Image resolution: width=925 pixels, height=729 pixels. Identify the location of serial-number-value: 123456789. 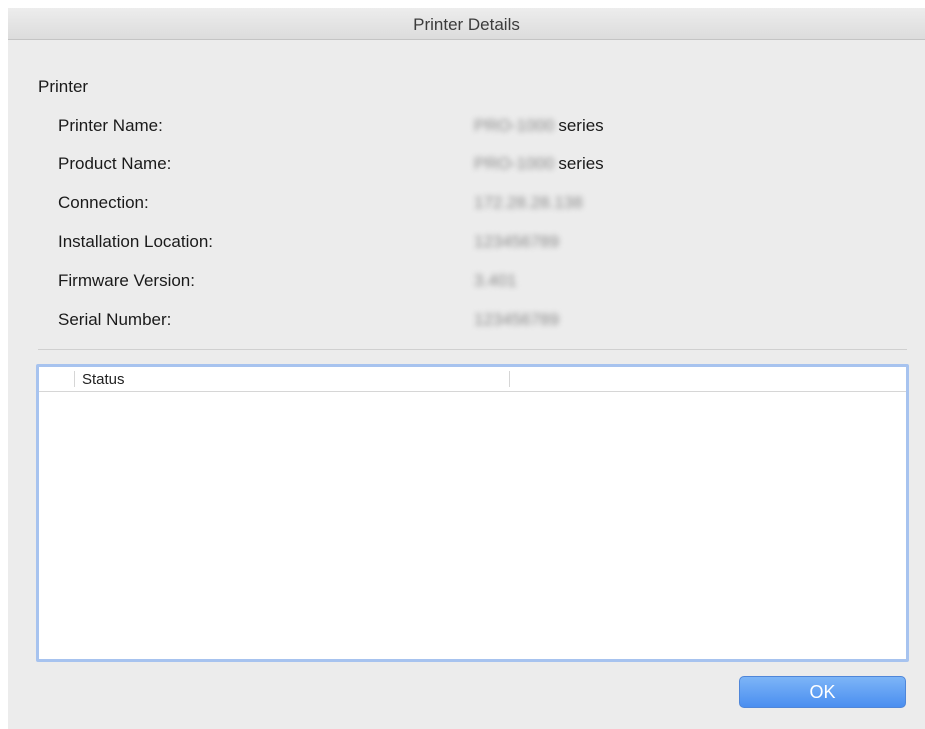
(516, 320).